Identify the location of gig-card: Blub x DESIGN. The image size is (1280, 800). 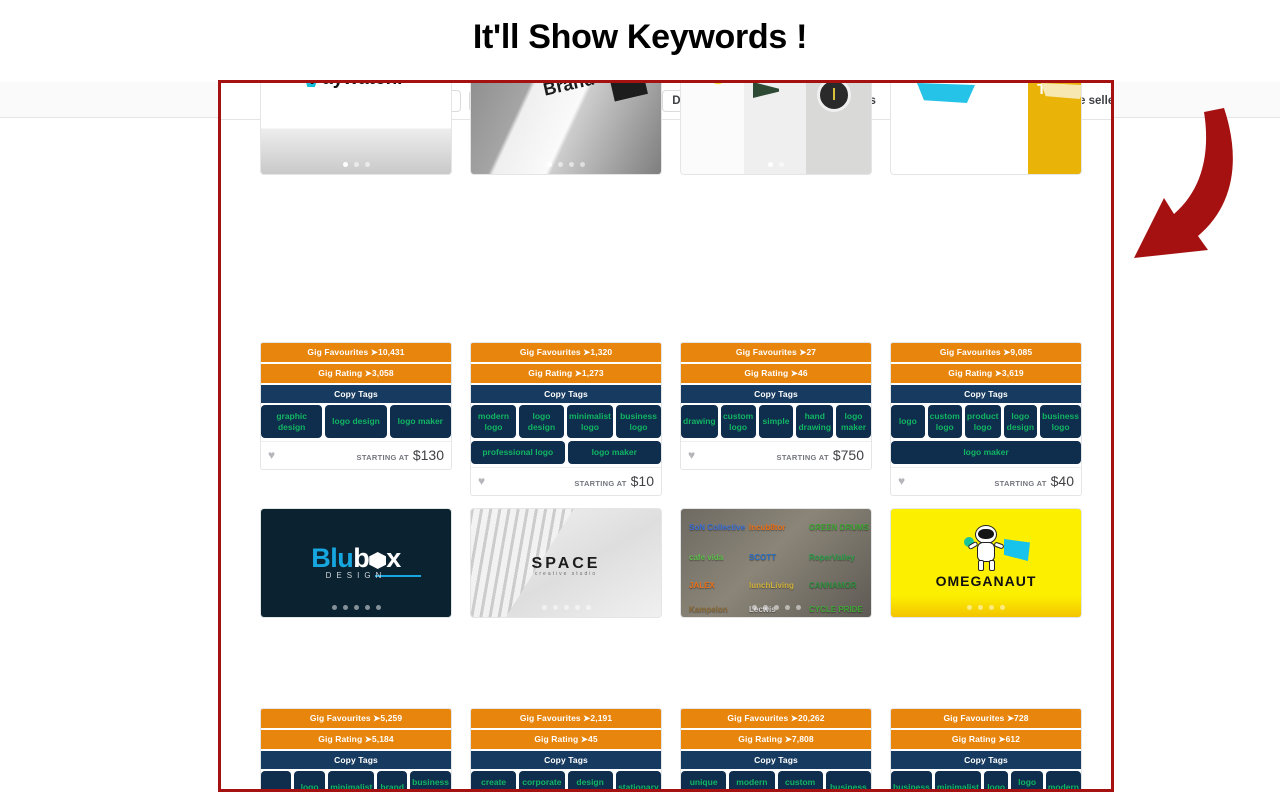
(356, 563).